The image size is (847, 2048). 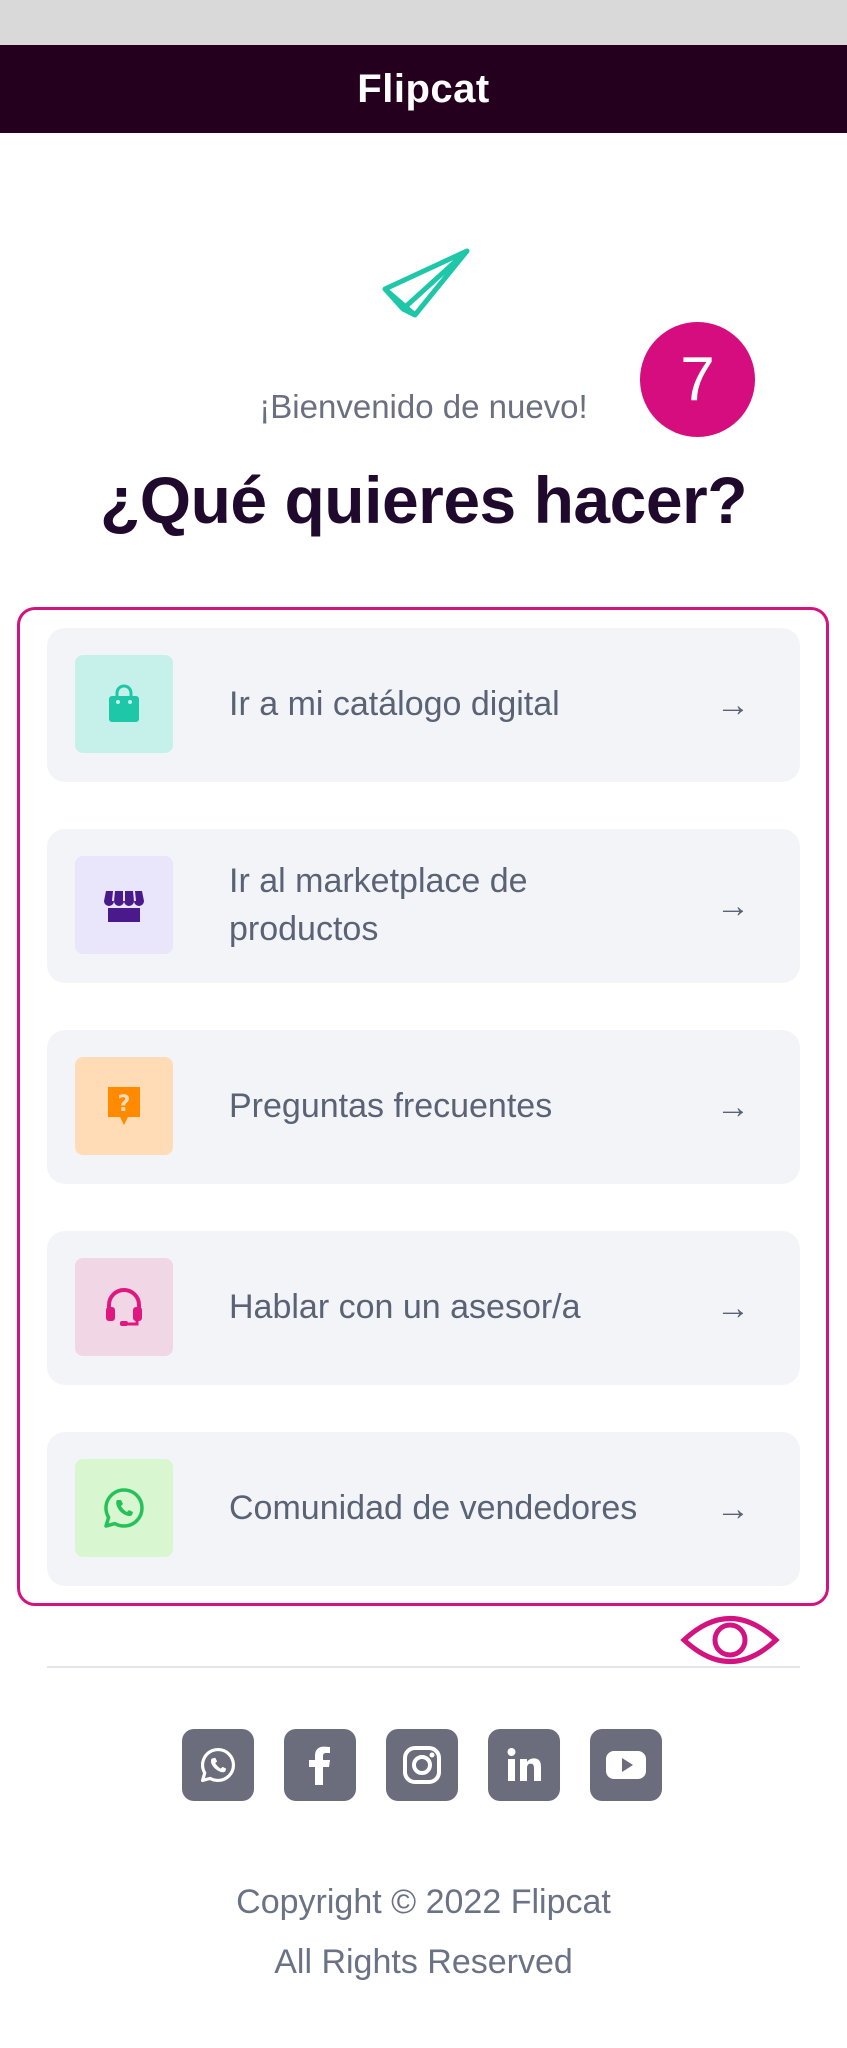 I want to click on instagram-icon, so click(x=422, y=1765).